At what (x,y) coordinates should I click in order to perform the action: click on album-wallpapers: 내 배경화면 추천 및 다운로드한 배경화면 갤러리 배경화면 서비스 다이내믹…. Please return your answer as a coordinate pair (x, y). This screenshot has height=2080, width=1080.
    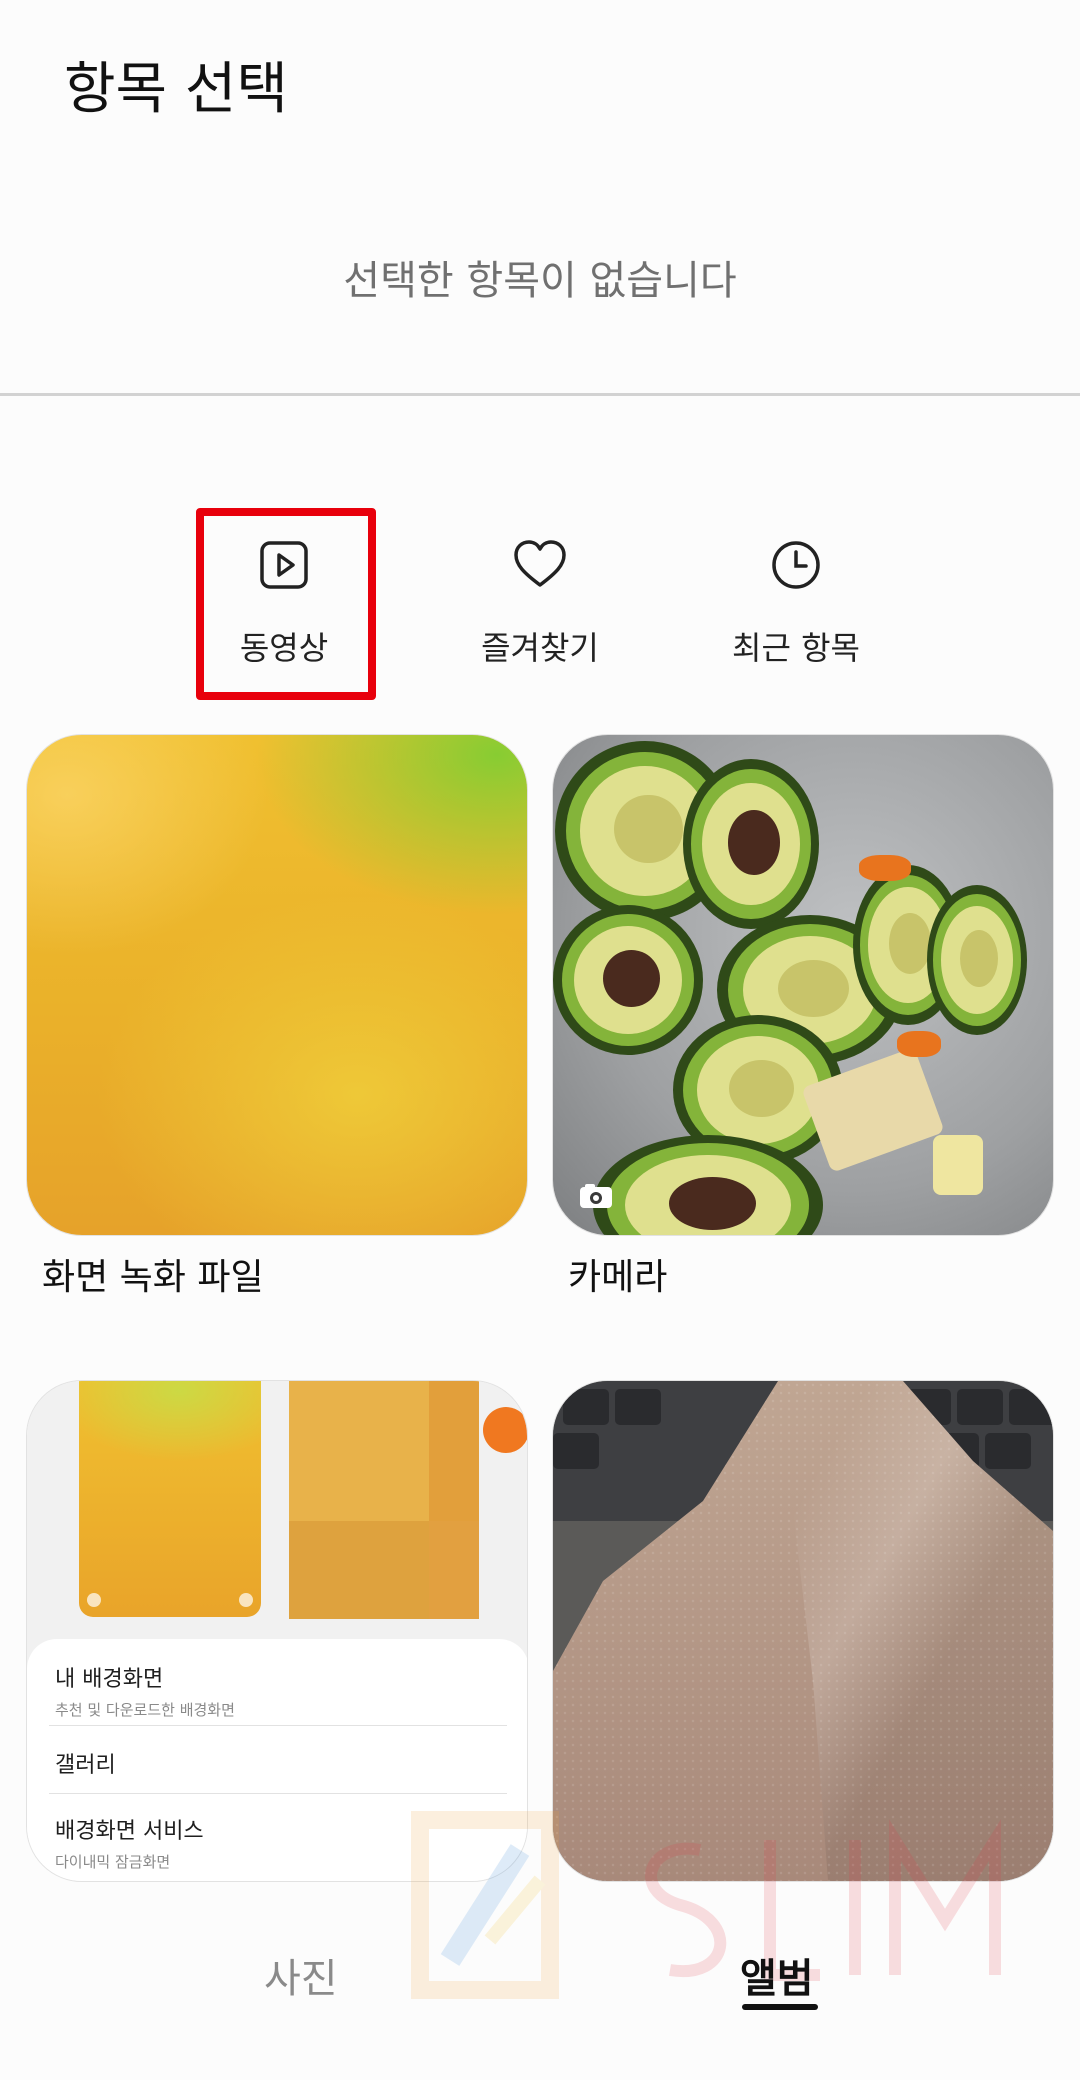
    Looking at the image, I should click on (277, 1631).